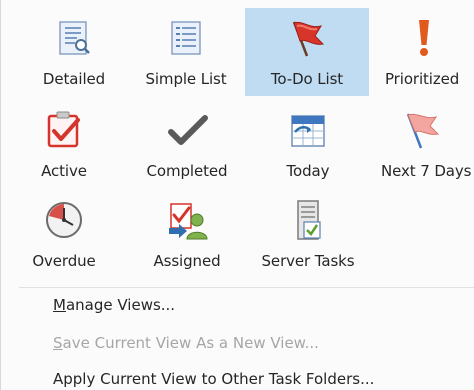  I want to click on view-label: To-Do List, so click(307, 79).